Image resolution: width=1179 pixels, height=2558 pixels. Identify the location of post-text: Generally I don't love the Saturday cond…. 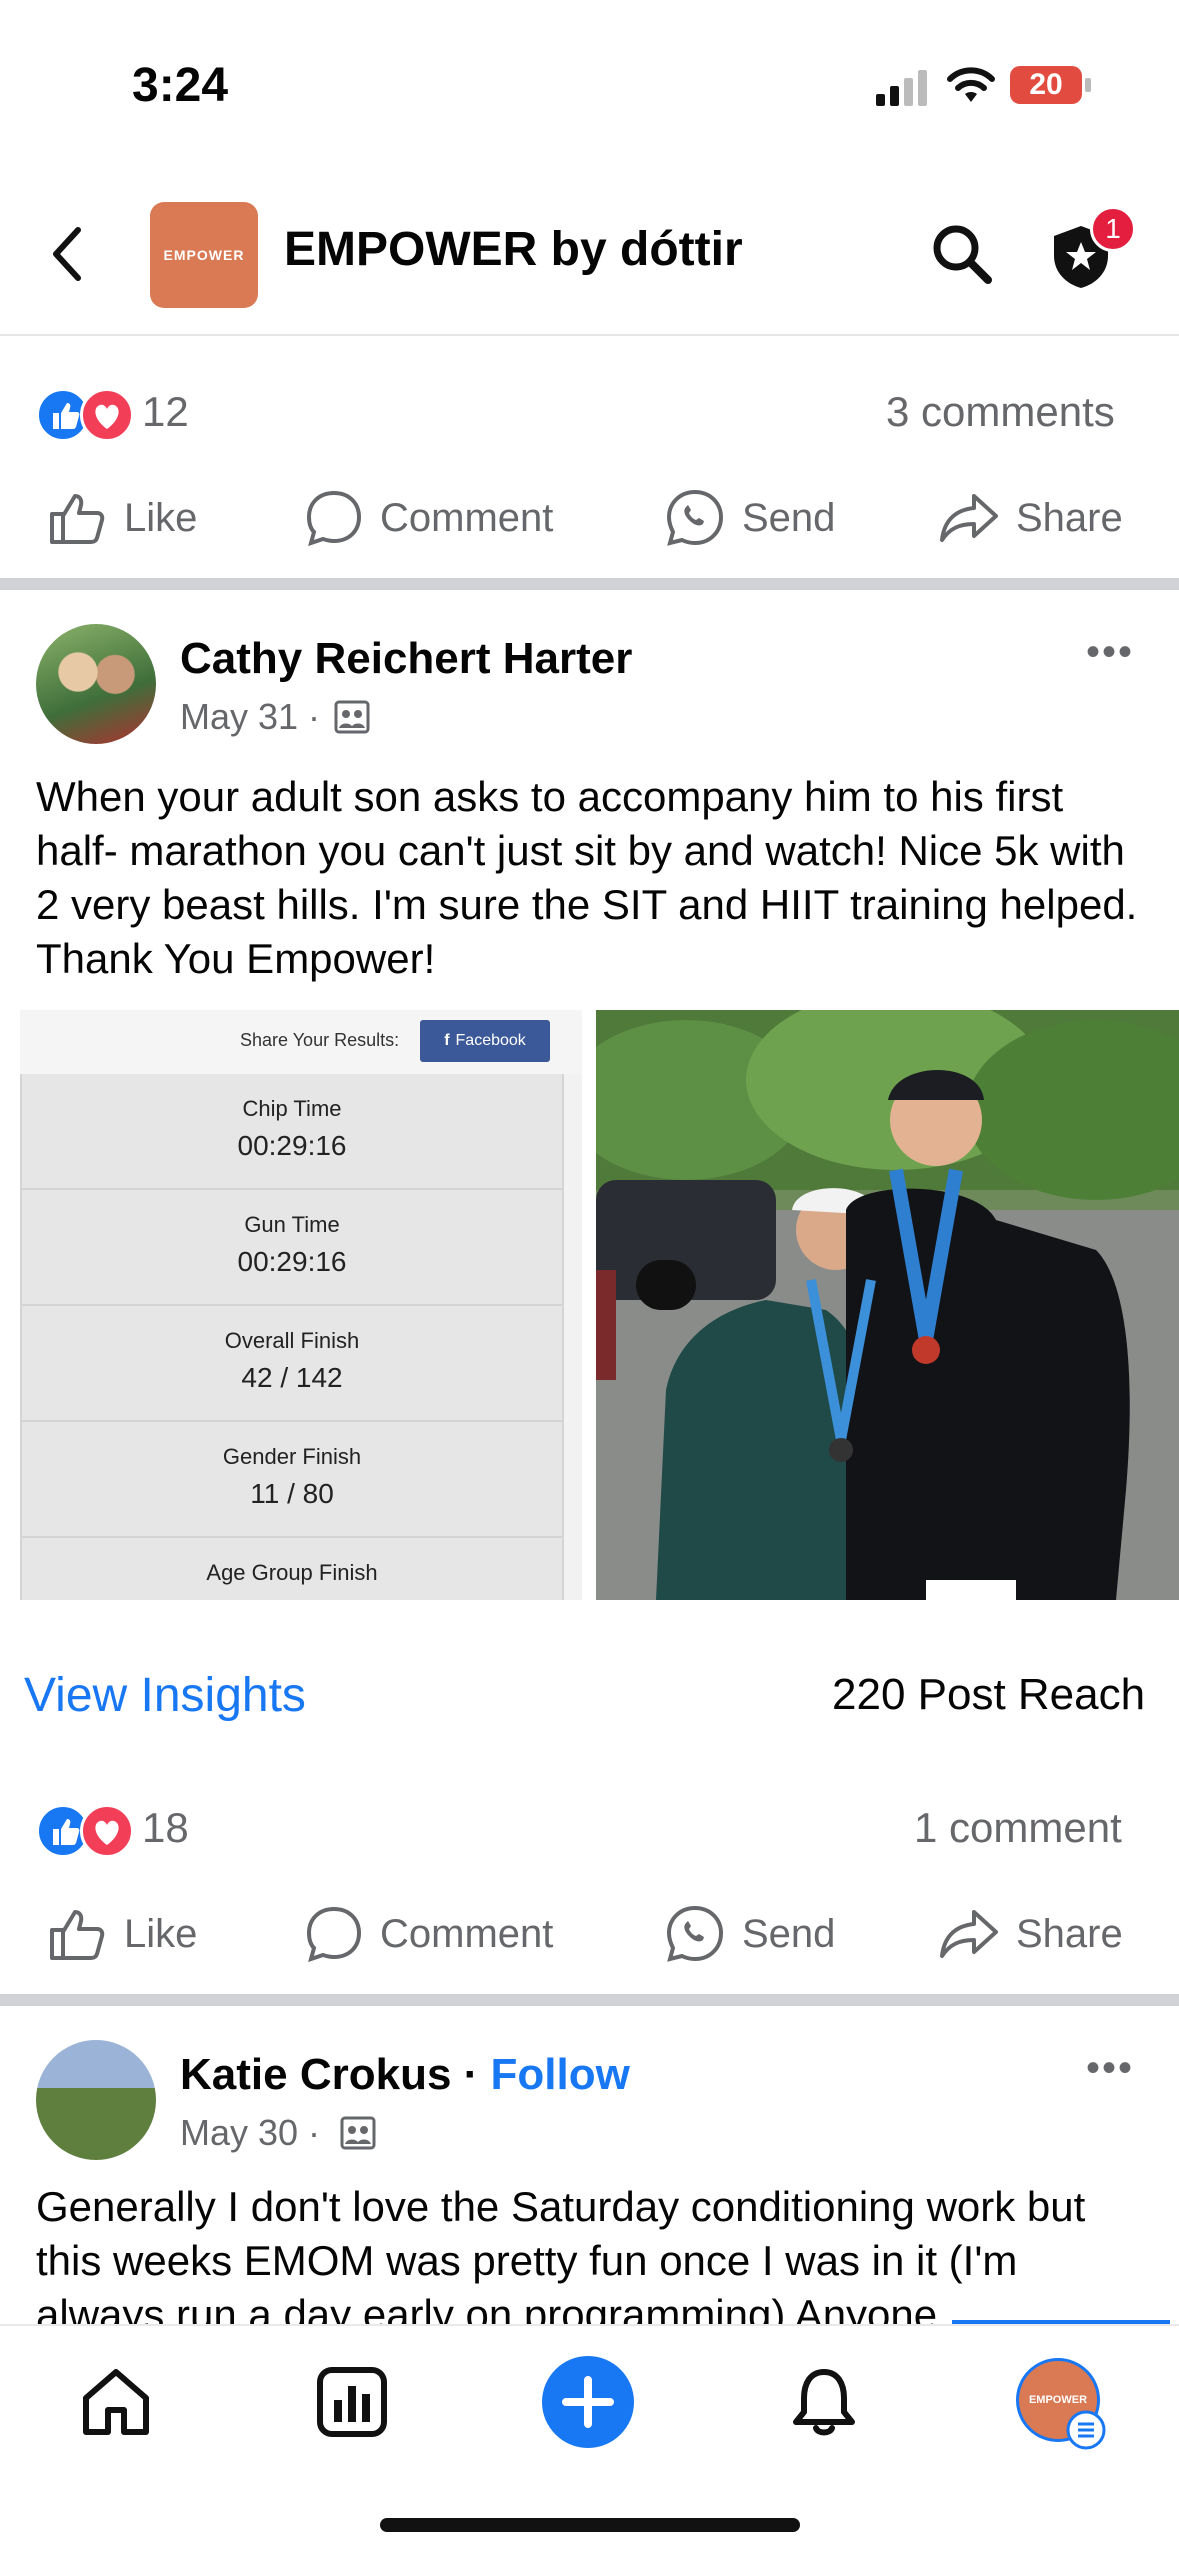
(561, 2254).